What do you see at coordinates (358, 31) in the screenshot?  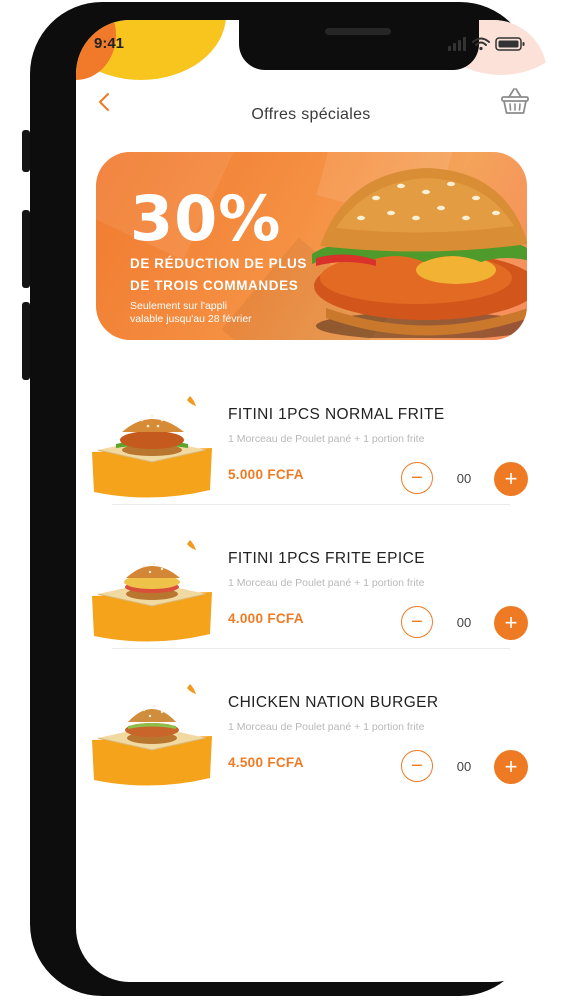 I see `speaker` at bounding box center [358, 31].